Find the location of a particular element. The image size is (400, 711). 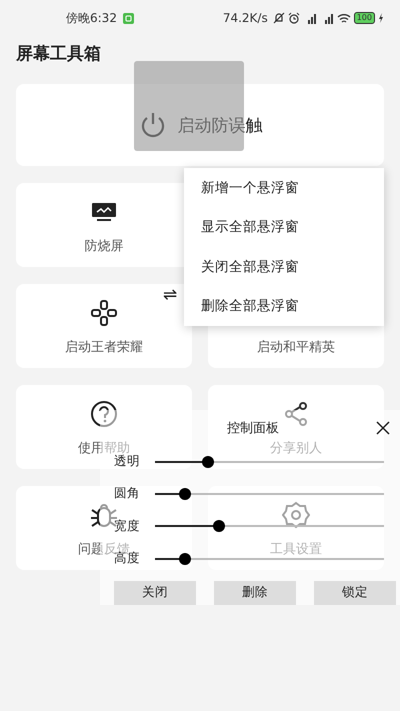

panel-title: 控制面板 is located at coordinates (253, 428).